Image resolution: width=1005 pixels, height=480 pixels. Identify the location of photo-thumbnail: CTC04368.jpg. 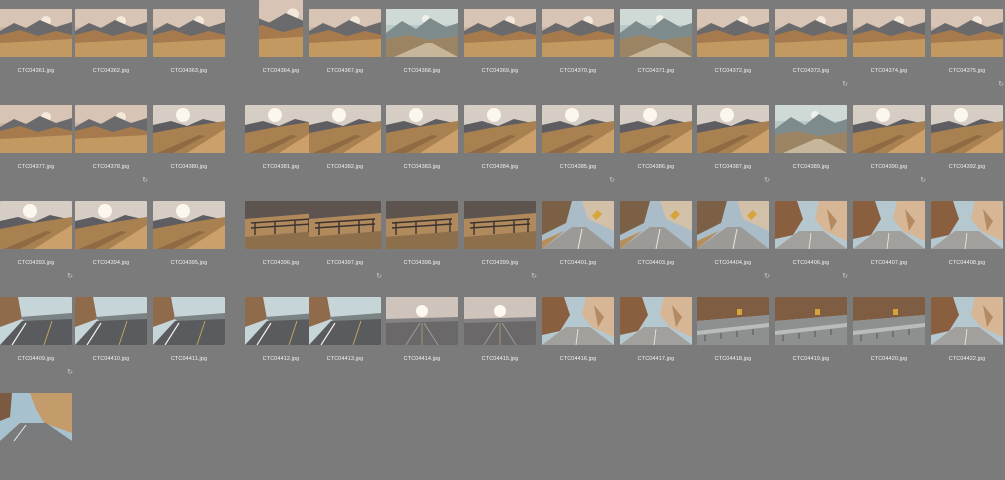
(424, 48).